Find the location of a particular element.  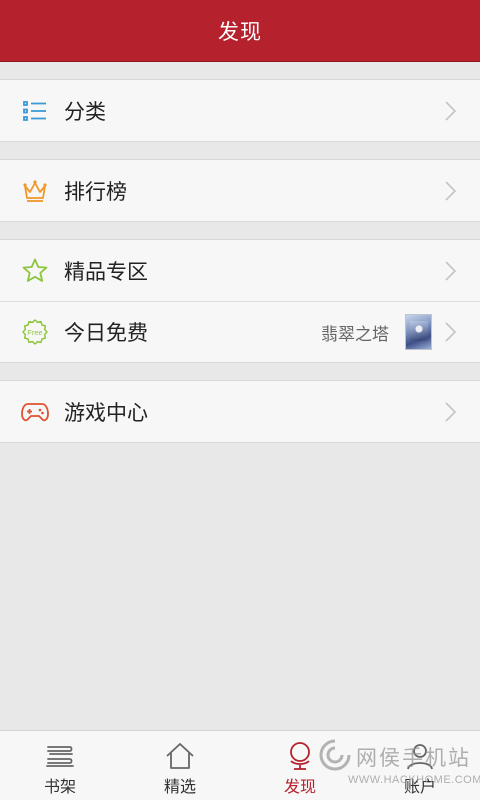

book-cover-thumbnail is located at coordinates (418, 332).